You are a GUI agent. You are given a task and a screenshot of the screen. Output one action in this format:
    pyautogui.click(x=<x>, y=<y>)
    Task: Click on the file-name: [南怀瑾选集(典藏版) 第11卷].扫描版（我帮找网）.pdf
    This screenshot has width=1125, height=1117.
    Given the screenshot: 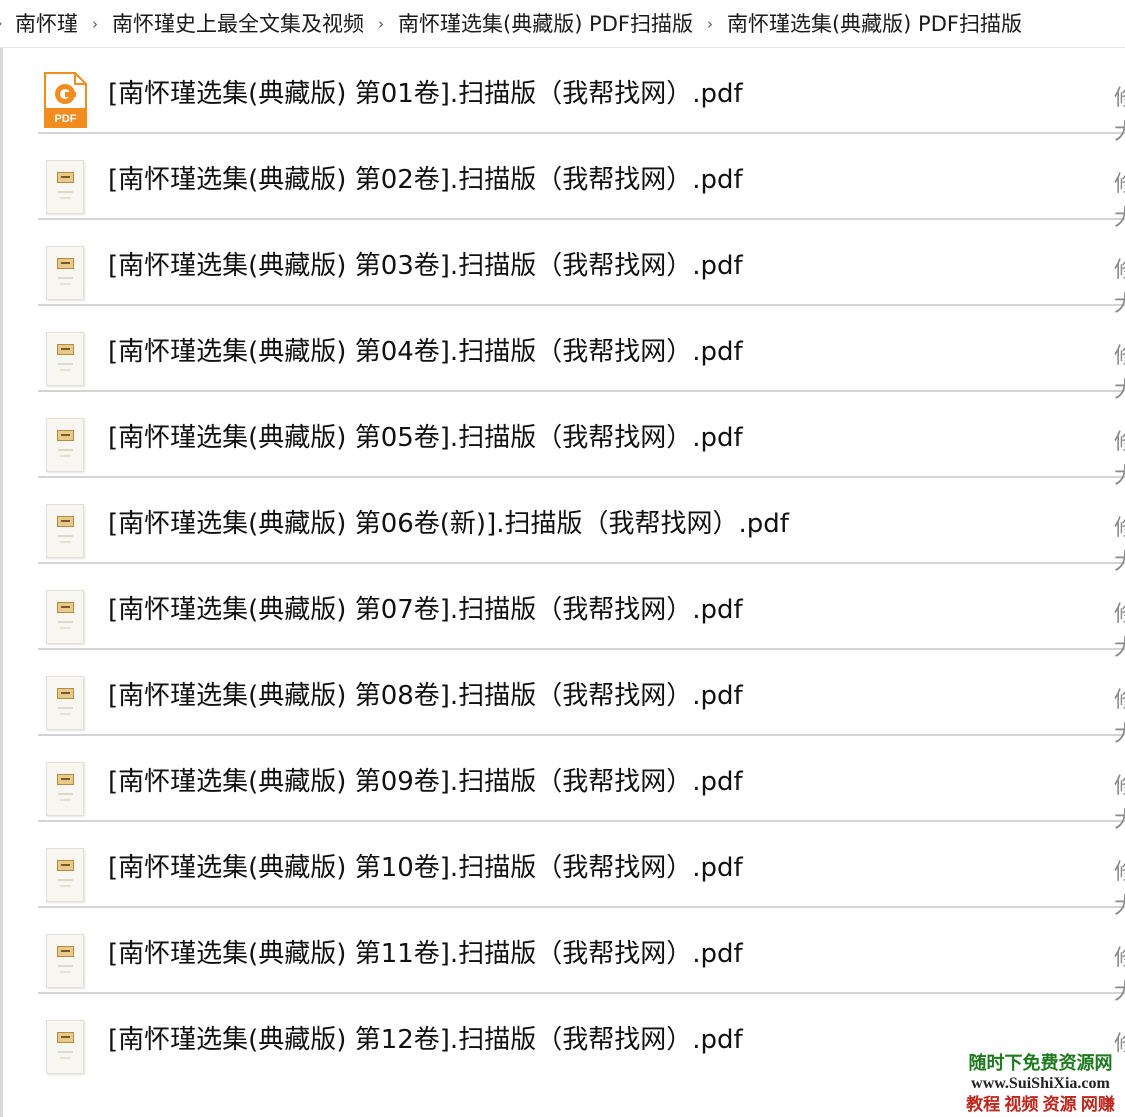 What is the action you would take?
    pyautogui.click(x=425, y=954)
    